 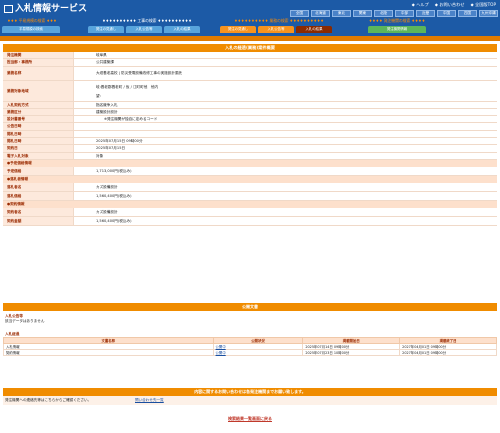 What do you see at coordinates (250, 91) in the screenshot?
I see `row-region: 業務対象地域 岐:養老郡養老町 / 仮 / 江町町他 他内 望:` at bounding box center [250, 91].